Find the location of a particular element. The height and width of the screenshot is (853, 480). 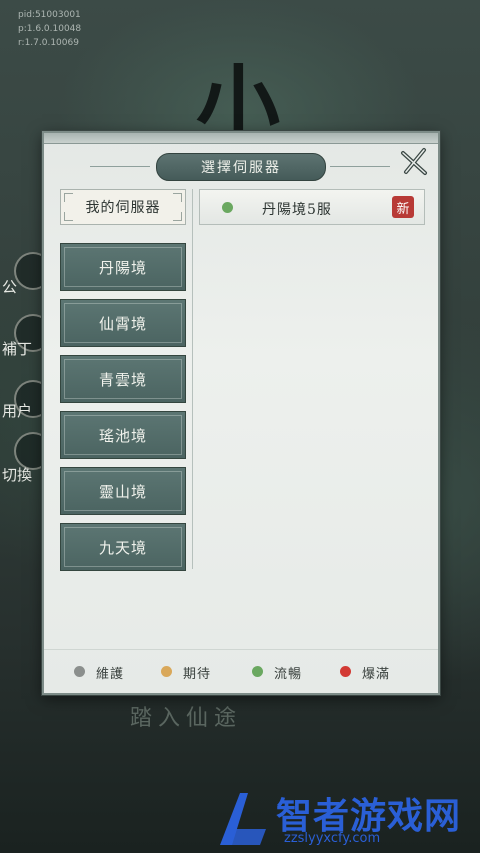

my-servers-tab: 我的伺服器 is located at coordinates (123, 207).